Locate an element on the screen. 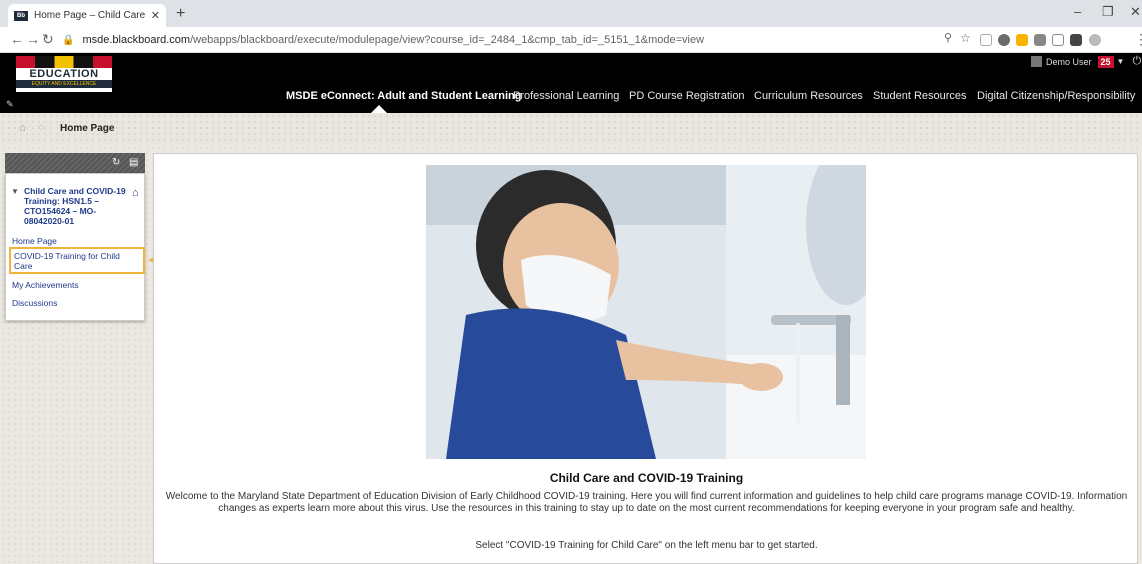  notification-badge: 25 is located at coordinates (1105, 61).